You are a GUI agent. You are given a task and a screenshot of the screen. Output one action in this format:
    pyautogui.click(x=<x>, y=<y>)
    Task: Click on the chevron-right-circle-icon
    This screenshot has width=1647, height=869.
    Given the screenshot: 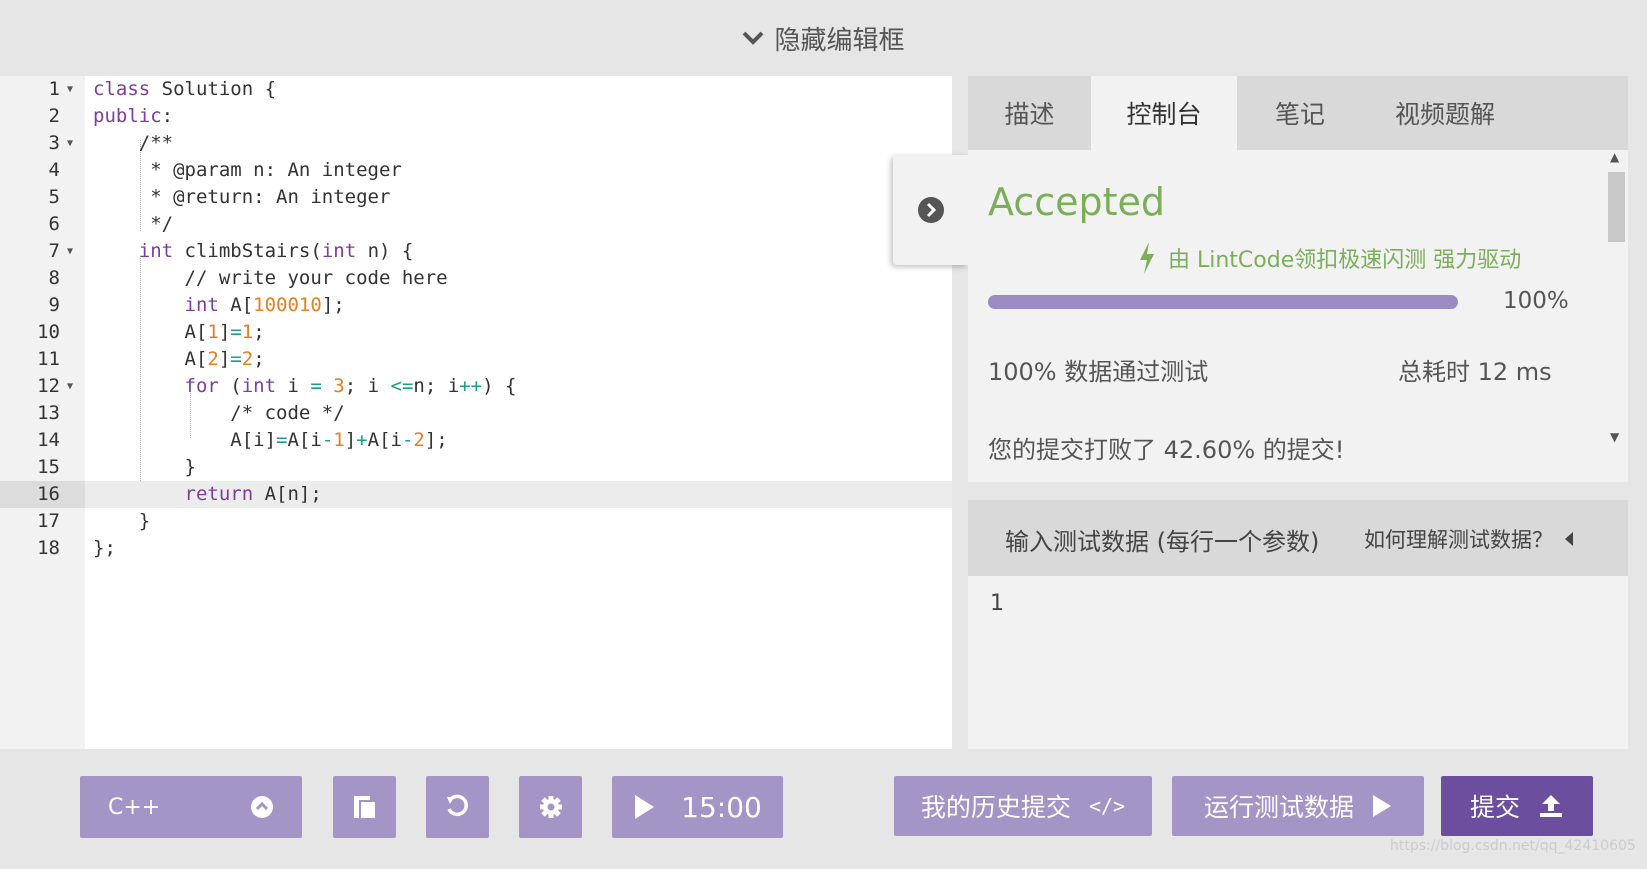 What is the action you would take?
    pyautogui.click(x=930, y=210)
    